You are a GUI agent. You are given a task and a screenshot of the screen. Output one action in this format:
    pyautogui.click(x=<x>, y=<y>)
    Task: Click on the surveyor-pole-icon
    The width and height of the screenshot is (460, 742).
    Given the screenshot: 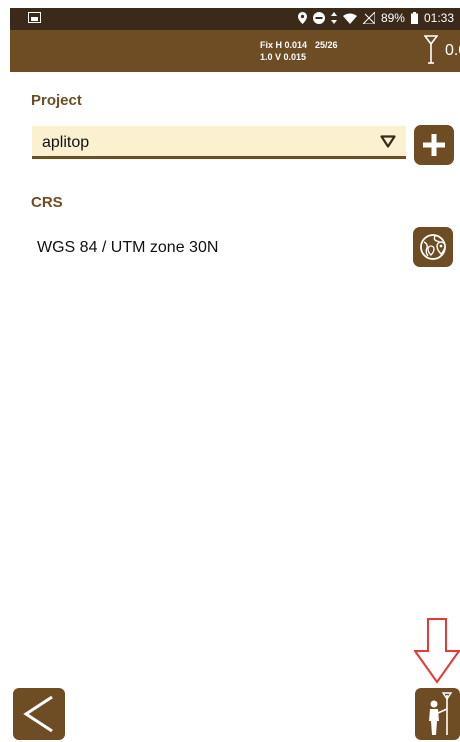 What is the action you would take?
    pyautogui.click(x=440, y=713)
    